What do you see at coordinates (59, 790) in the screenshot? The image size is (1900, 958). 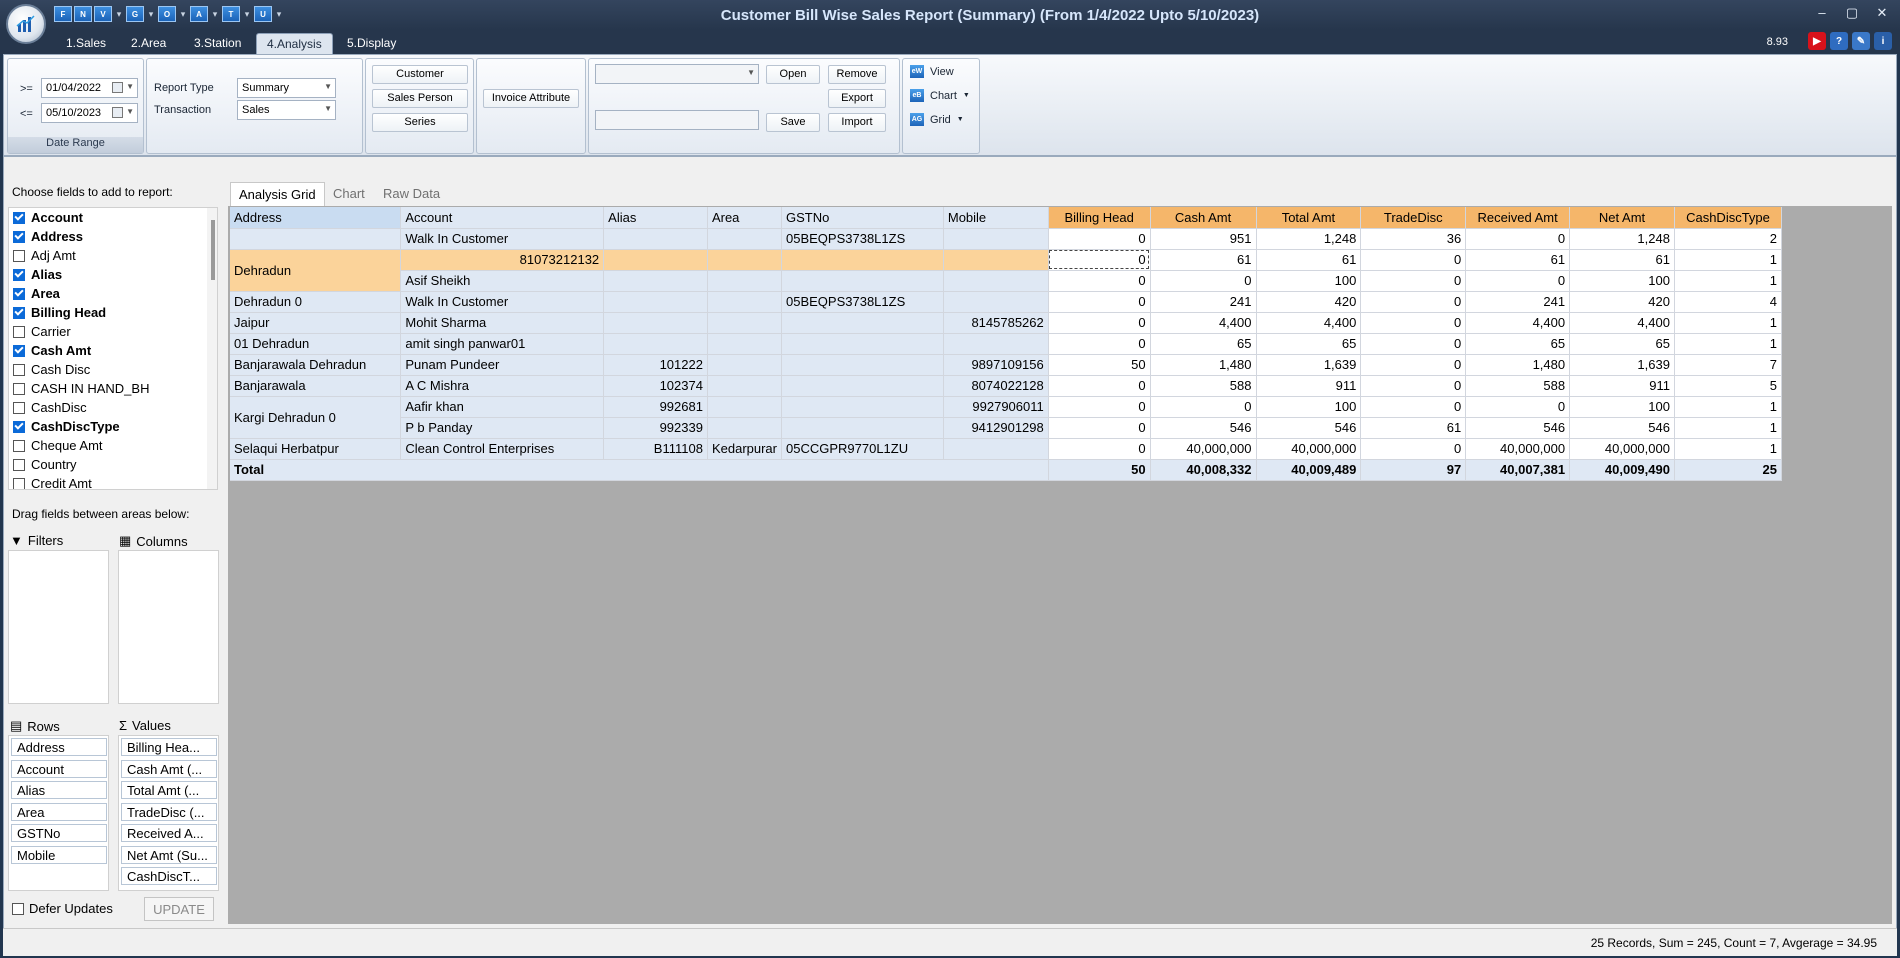 I see `row-field-item: Alias` at bounding box center [59, 790].